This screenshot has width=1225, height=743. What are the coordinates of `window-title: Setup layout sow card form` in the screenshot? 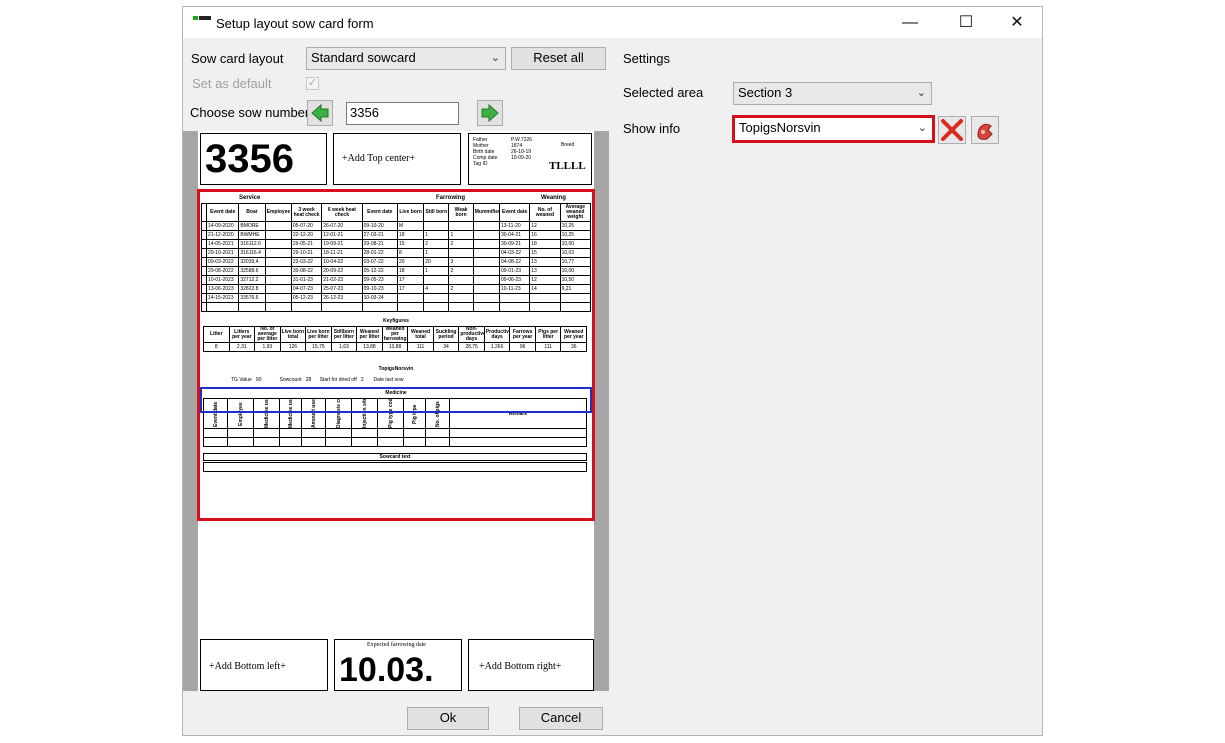 It's located at (295, 23).